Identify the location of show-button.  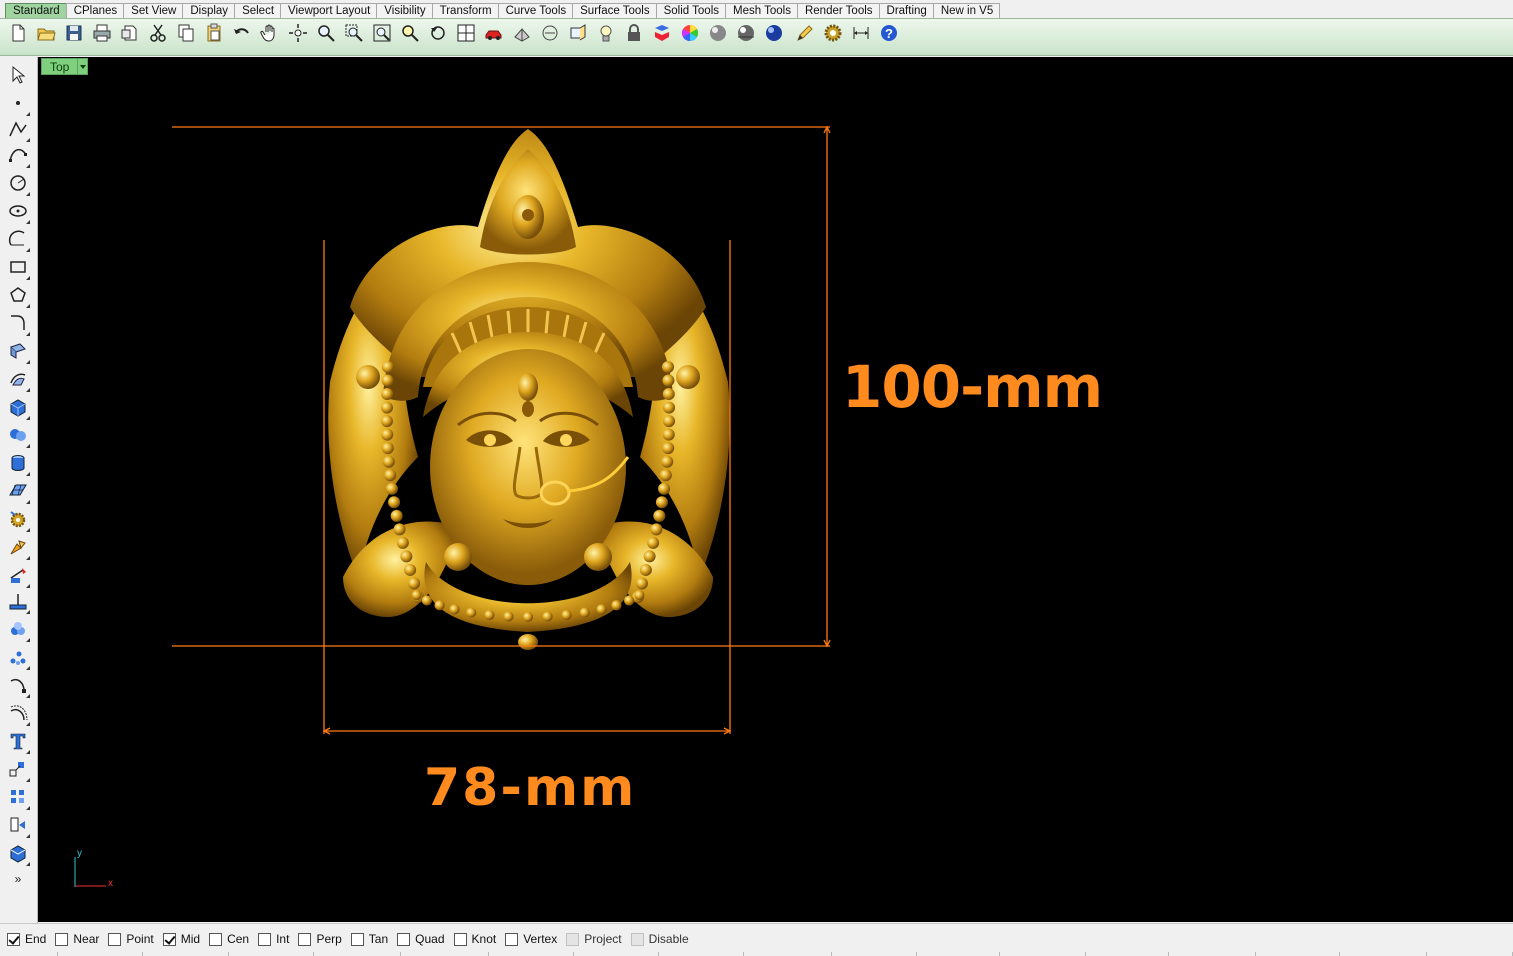
(578, 35).